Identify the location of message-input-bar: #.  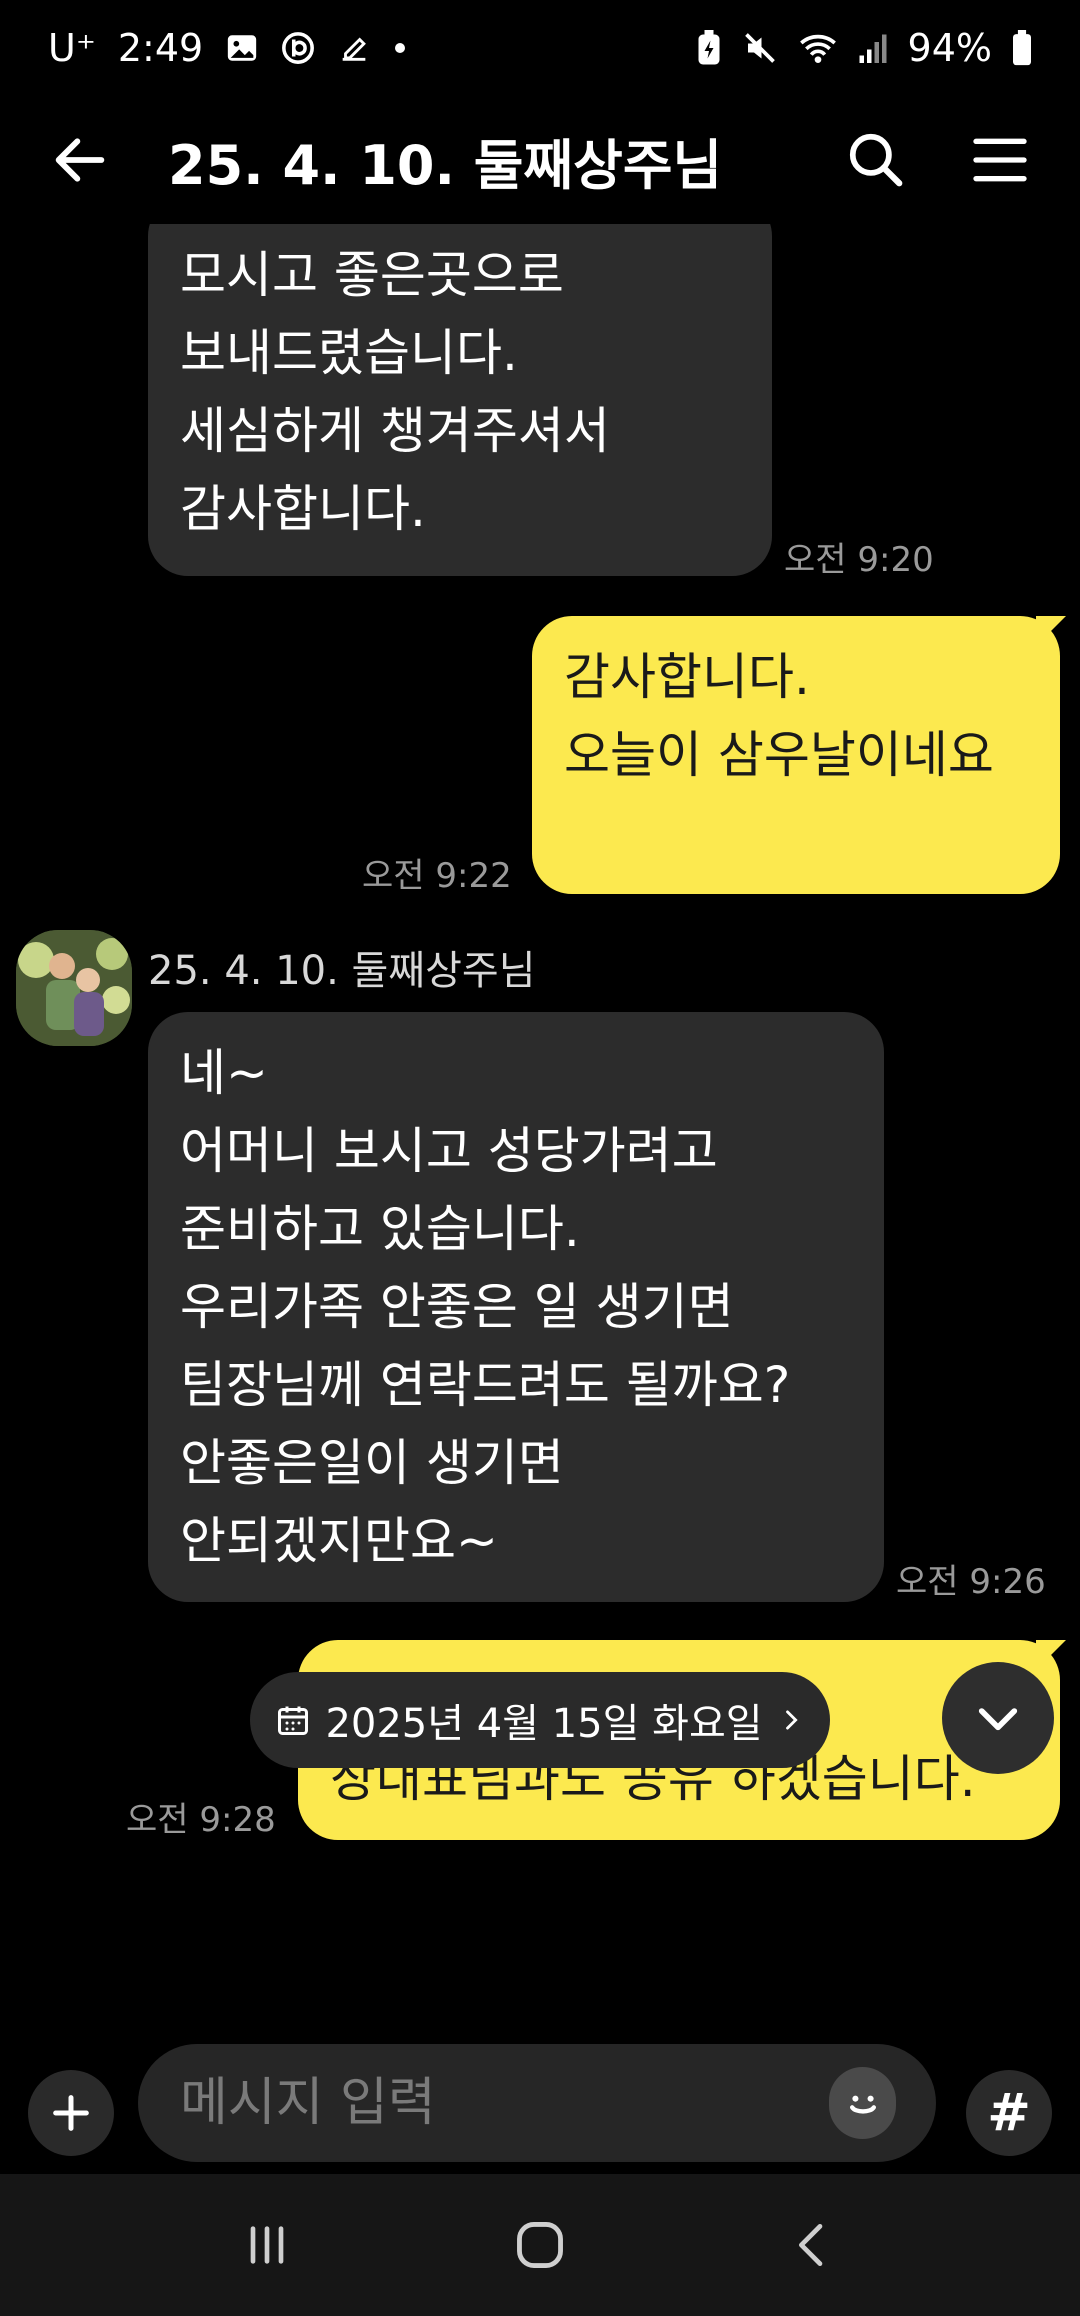
(540, 2104).